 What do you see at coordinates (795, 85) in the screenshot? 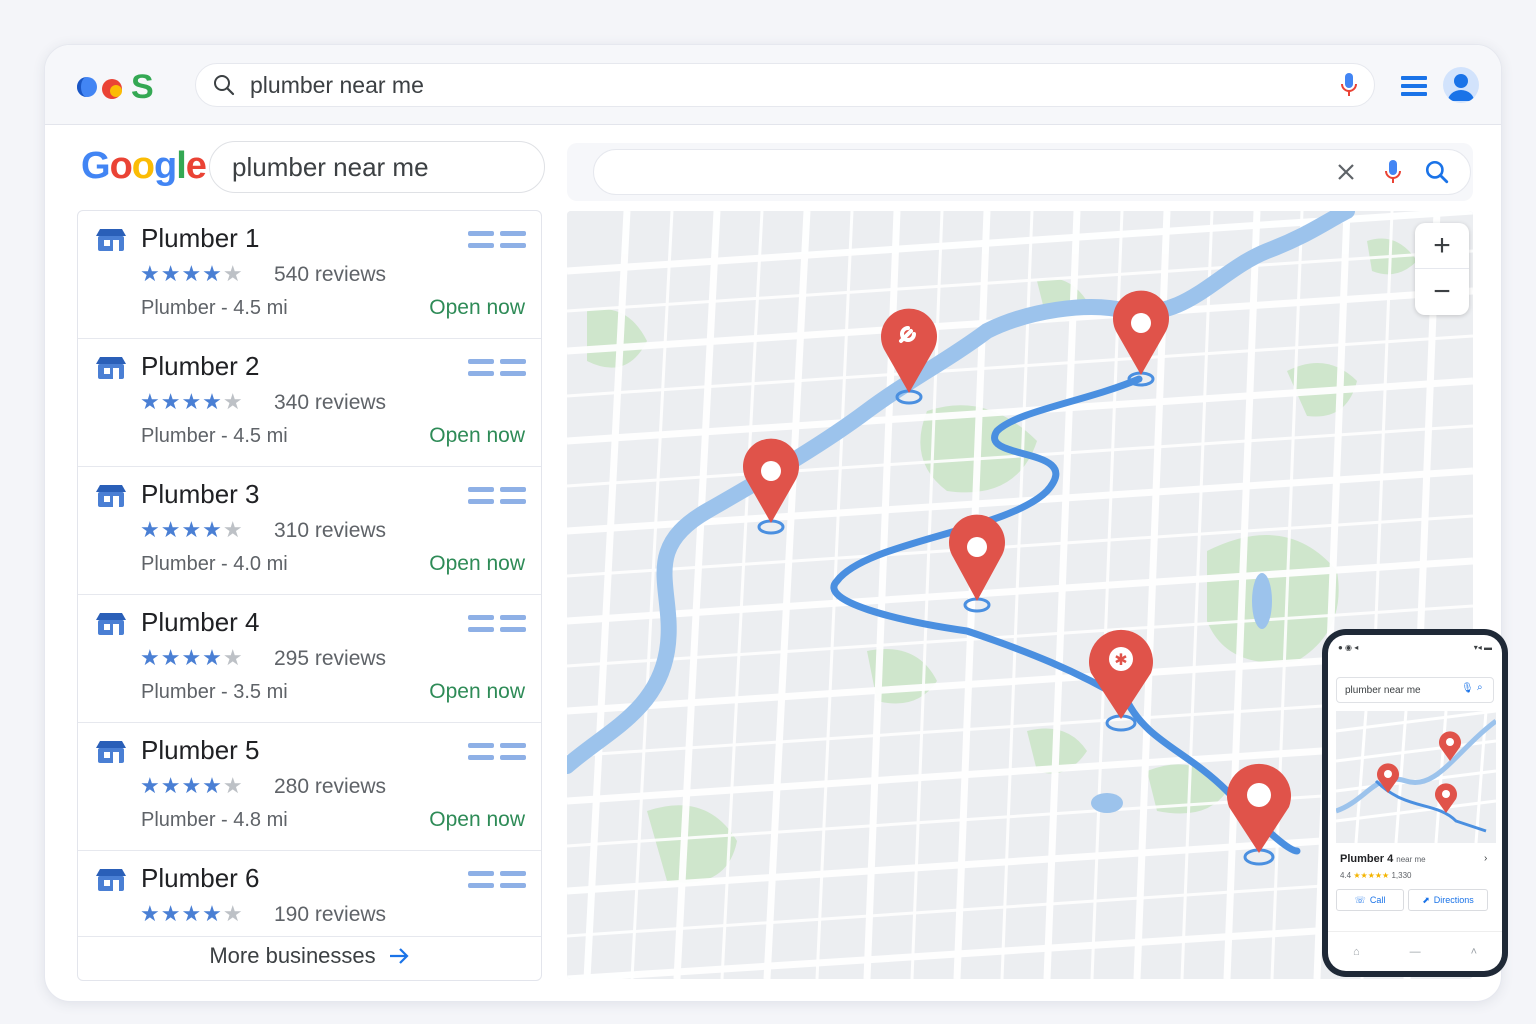
I see `top-search-query: plumber near me` at bounding box center [795, 85].